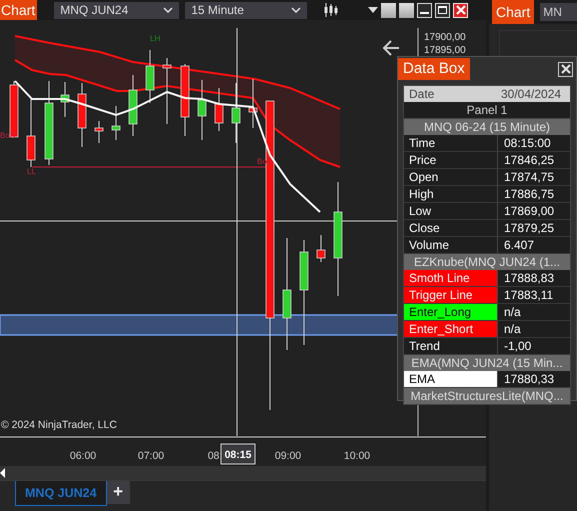 This screenshot has height=511, width=577. What do you see at coordinates (442, 10) in the screenshot?
I see `maximize-button` at bounding box center [442, 10].